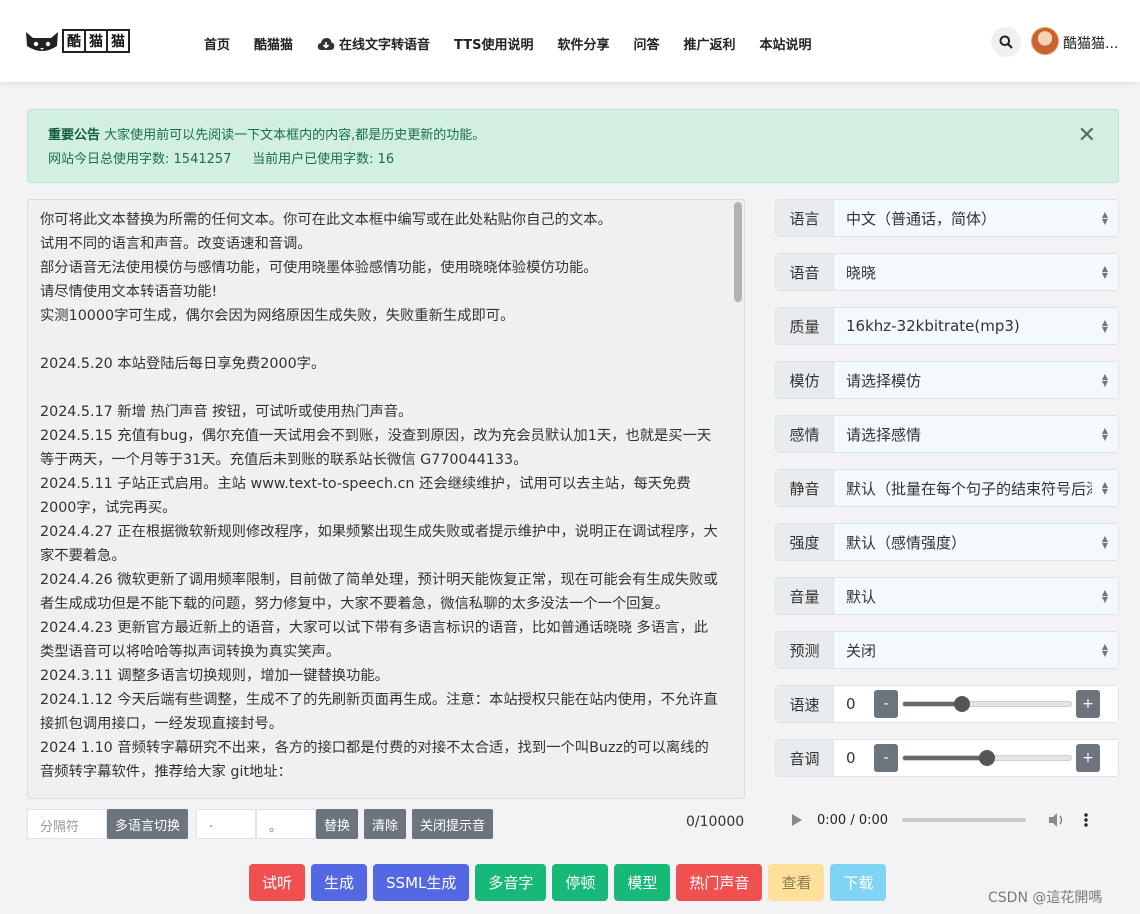 The height and width of the screenshot is (914, 1140). What do you see at coordinates (805, 326) in the screenshot?
I see `option-label: 质量` at bounding box center [805, 326].